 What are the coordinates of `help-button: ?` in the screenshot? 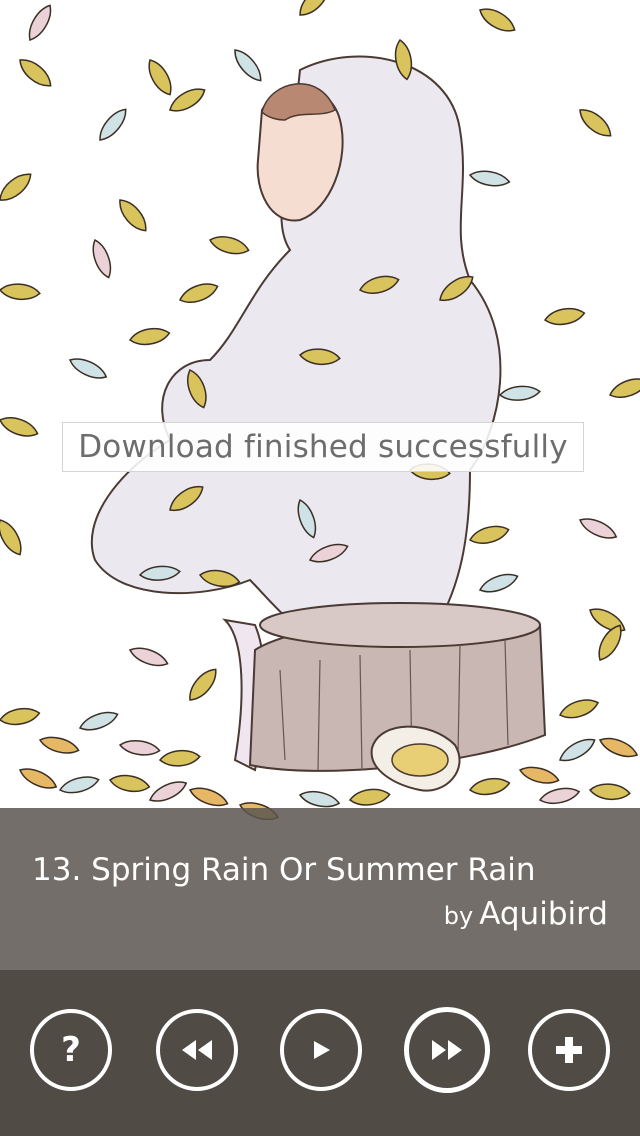 It's located at (71, 1050).